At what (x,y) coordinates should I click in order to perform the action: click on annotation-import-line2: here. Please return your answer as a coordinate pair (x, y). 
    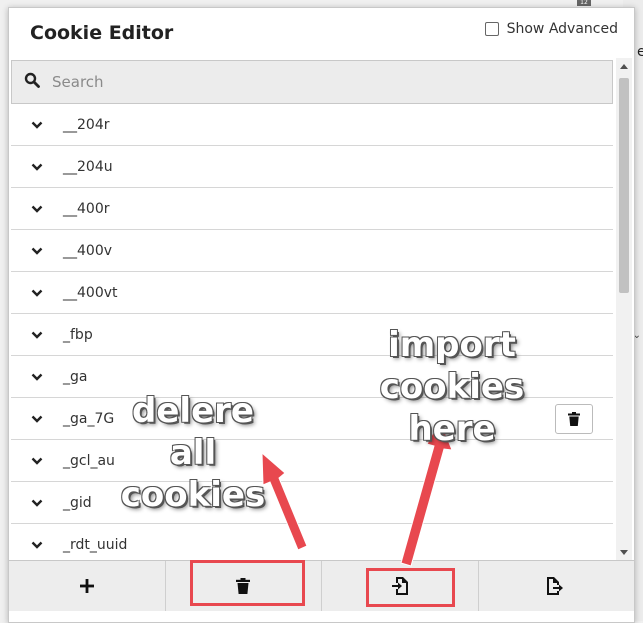
    Looking at the image, I should click on (452, 429).